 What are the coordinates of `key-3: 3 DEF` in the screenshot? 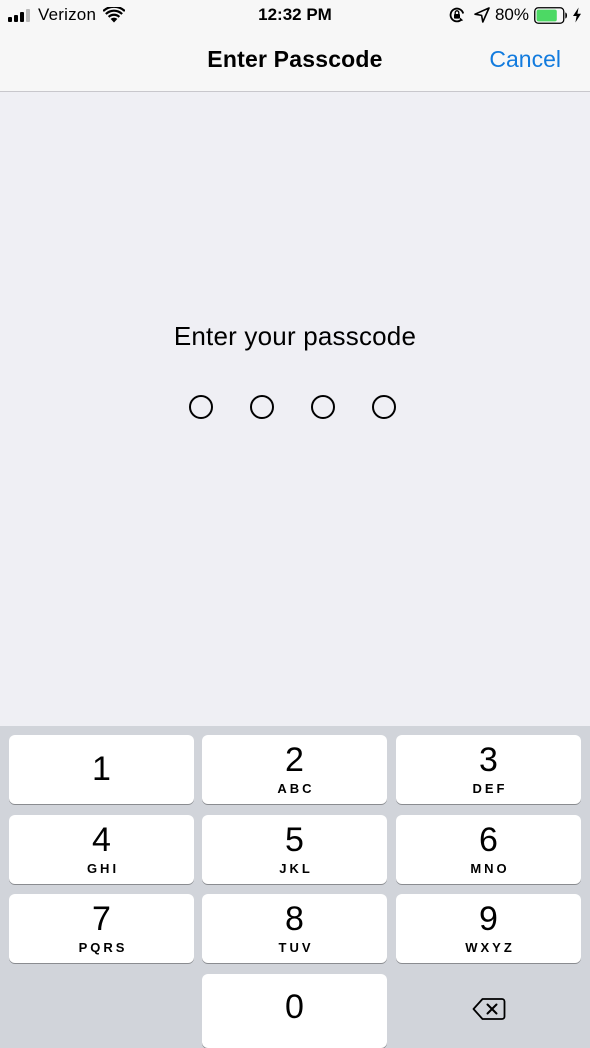 It's located at (488, 769).